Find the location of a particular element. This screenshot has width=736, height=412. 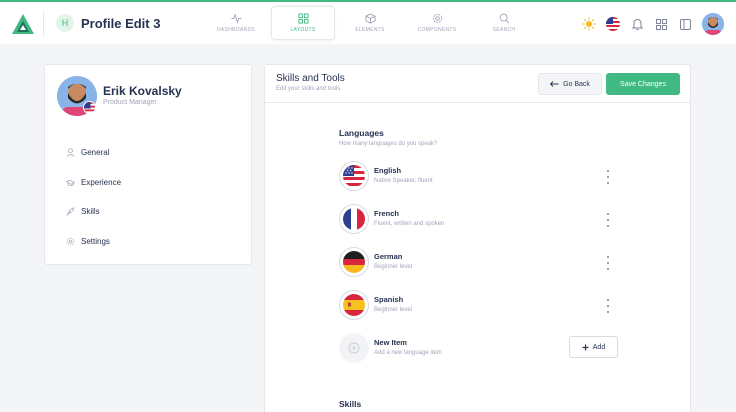

menu-label: Skills is located at coordinates (90, 212).